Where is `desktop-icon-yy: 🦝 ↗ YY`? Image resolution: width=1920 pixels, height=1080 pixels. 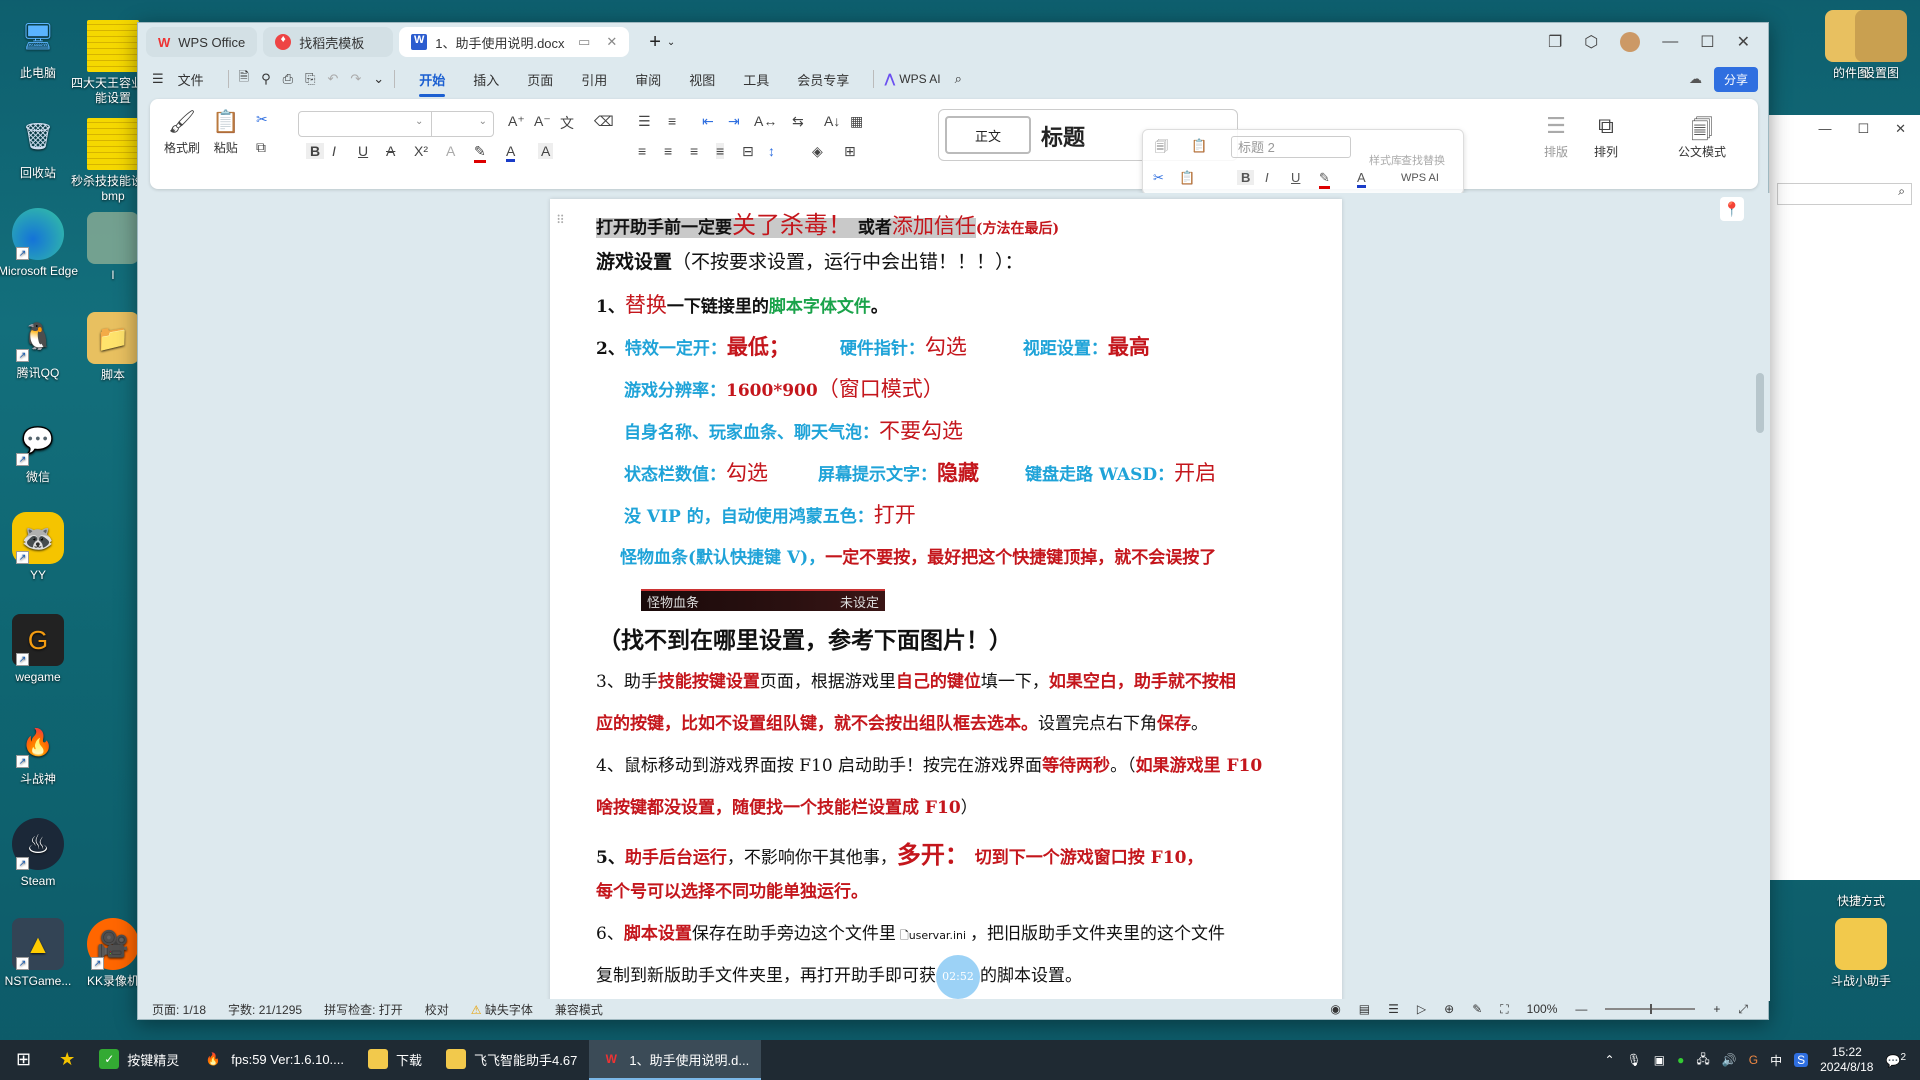
desktop-icon-yy: 🦝 ↗ YY is located at coordinates (40, 547).